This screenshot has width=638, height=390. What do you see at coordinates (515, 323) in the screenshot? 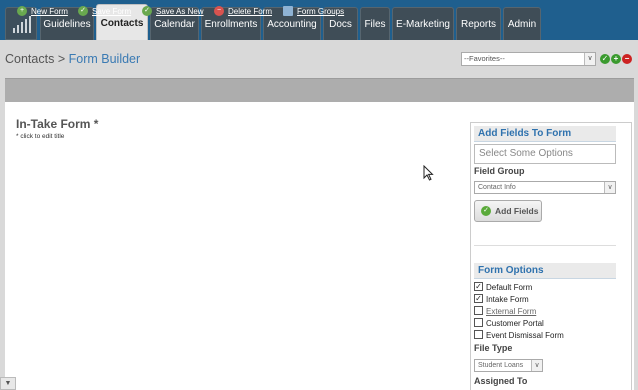
I see `customer-portal-label: Customer Portal` at bounding box center [515, 323].